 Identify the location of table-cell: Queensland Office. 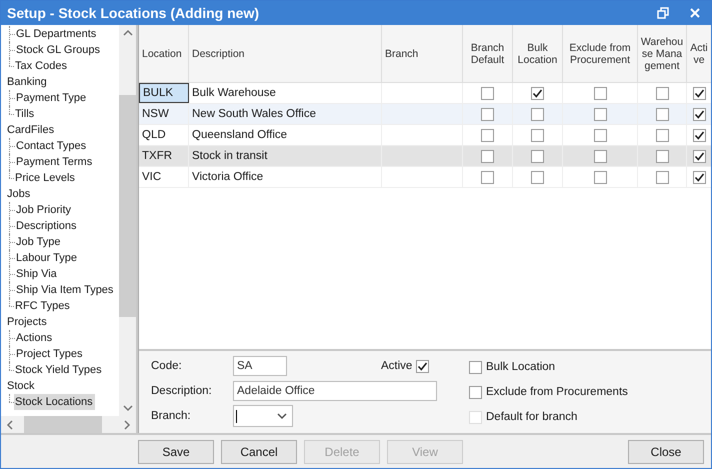
(285, 135).